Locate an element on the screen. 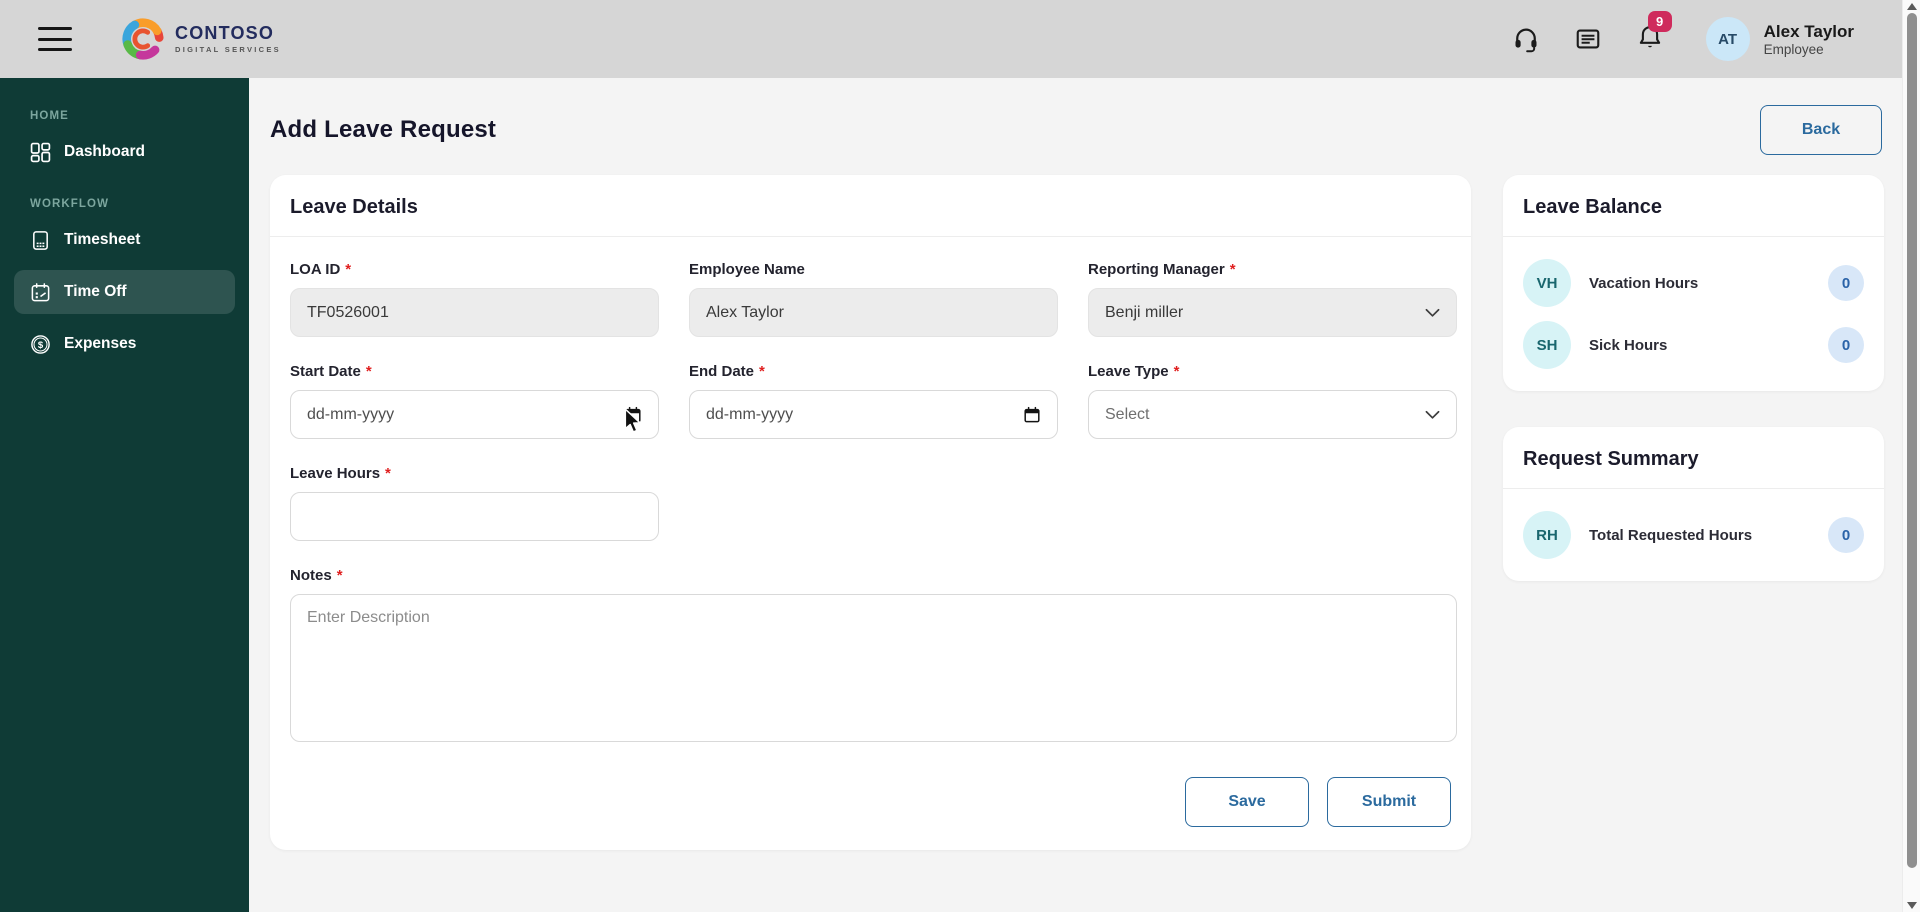  dashboard-grid-icon is located at coordinates (40, 152).